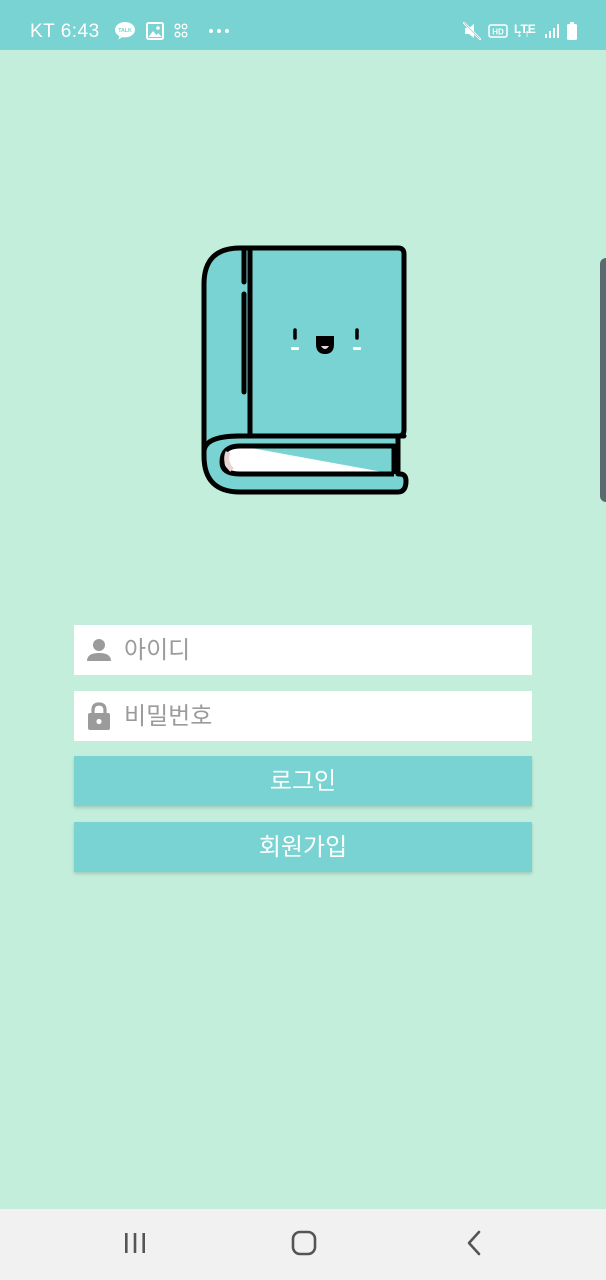 The height and width of the screenshot is (1280, 606). What do you see at coordinates (303, 781) in the screenshot?
I see `login-button: 로그인` at bounding box center [303, 781].